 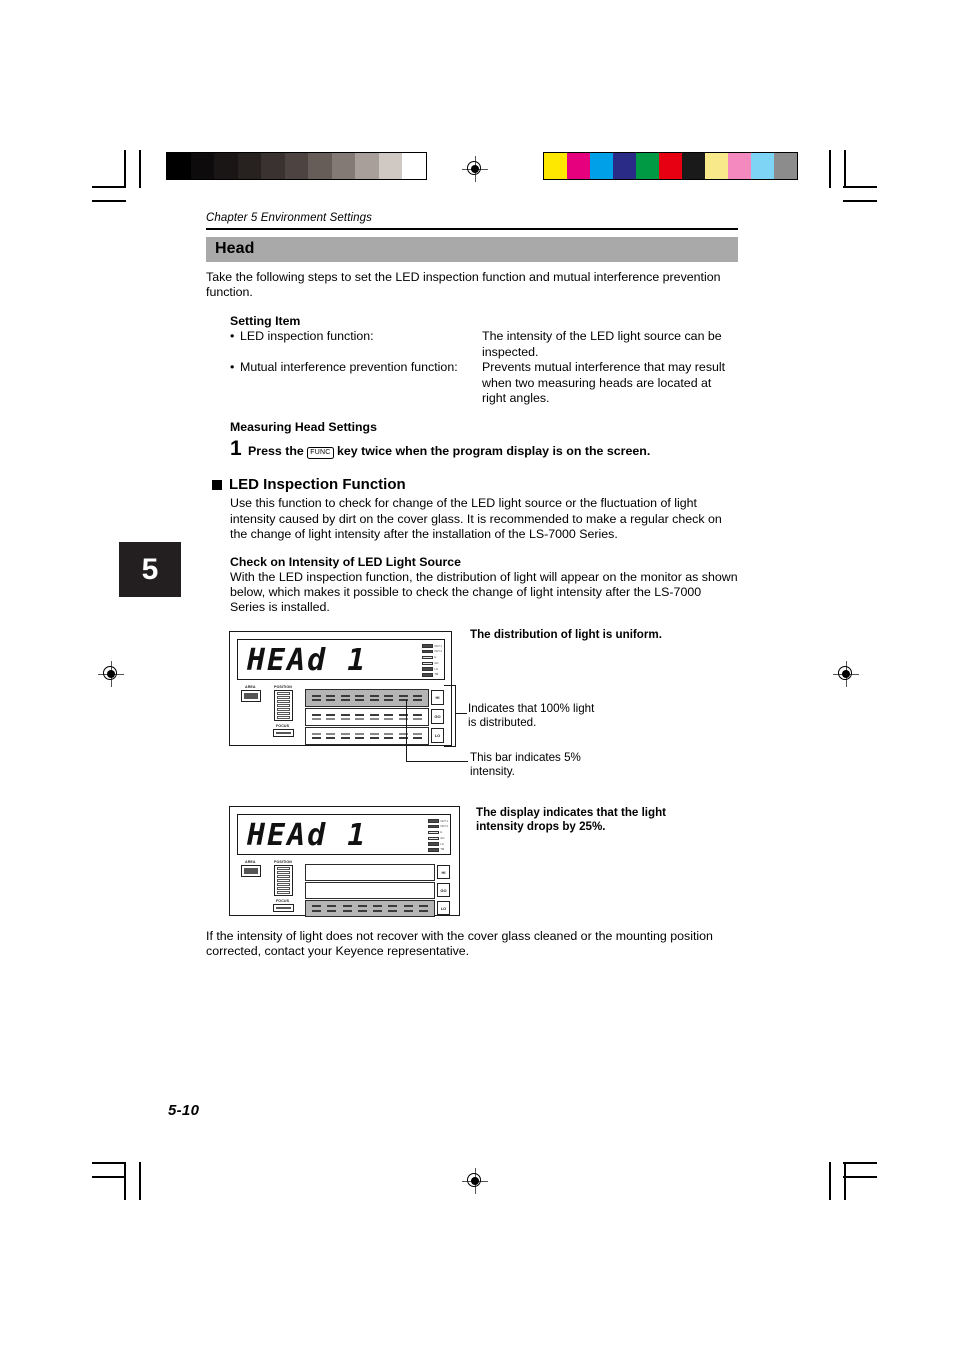 I want to click on position-label-2: POSITION, so click(x=283, y=862).